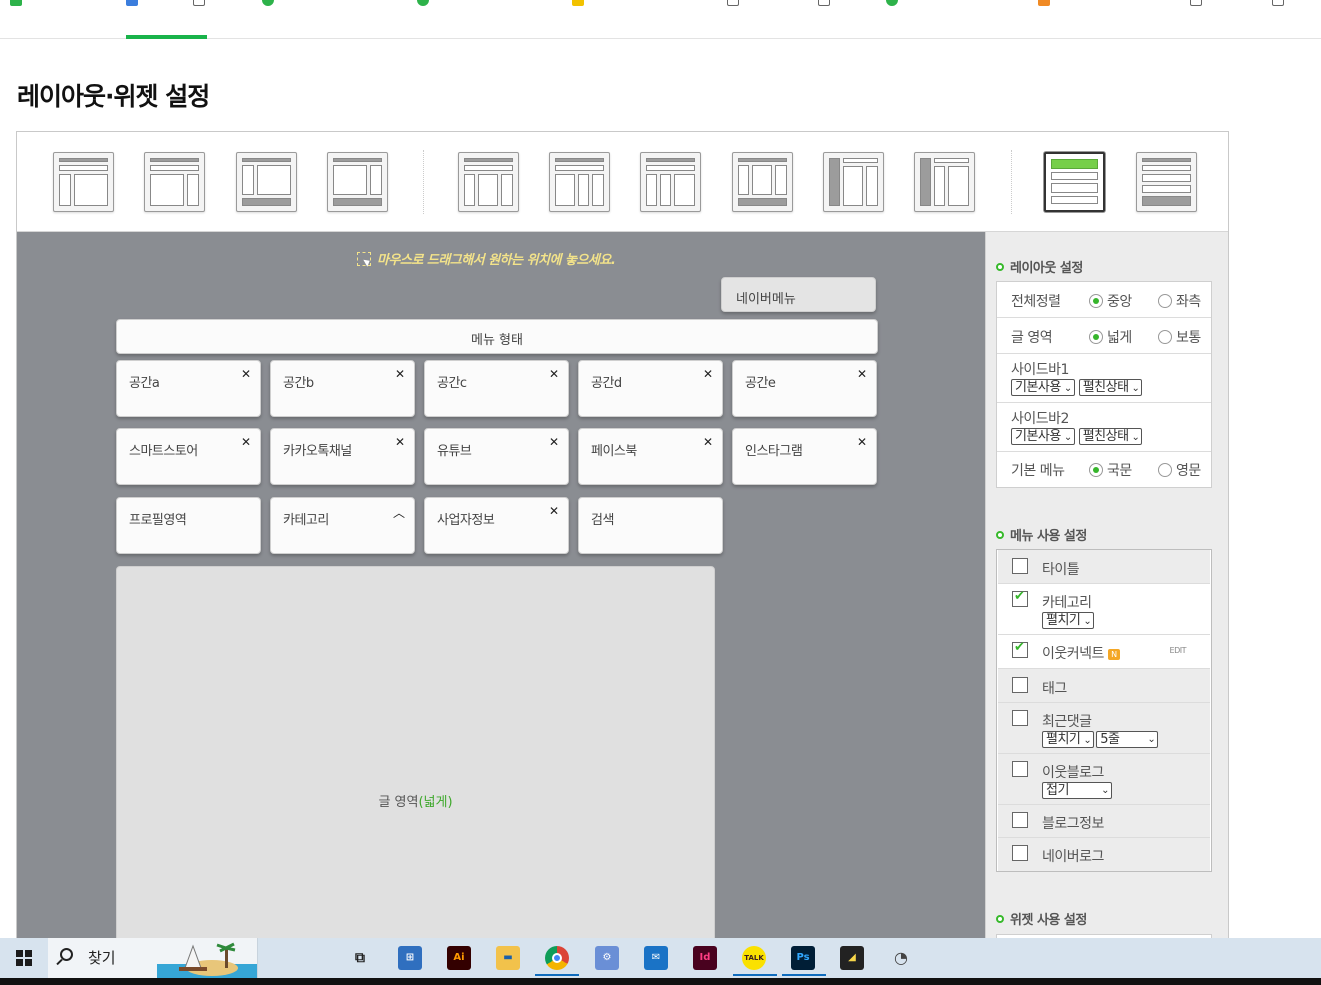 The height and width of the screenshot is (985, 1321). What do you see at coordinates (342, 525) in the screenshot?
I see `widget-category: 카테고리 ︿` at bounding box center [342, 525].